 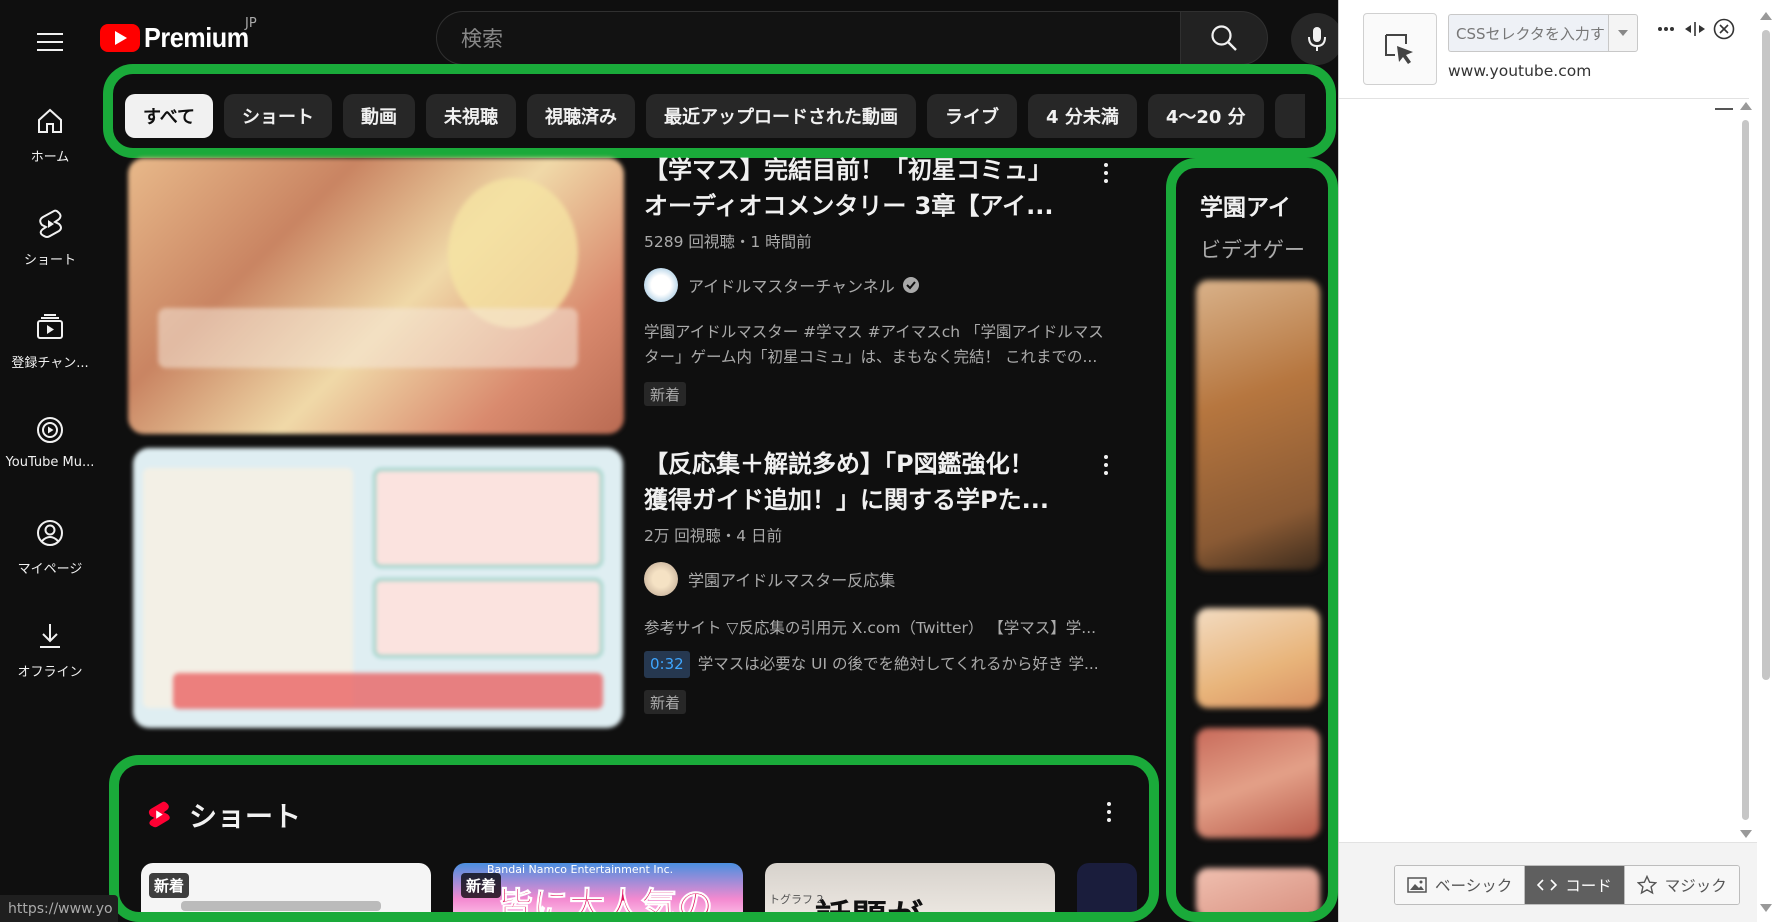 What do you see at coordinates (251, 23) in the screenshot?
I see `country-code: JP` at bounding box center [251, 23].